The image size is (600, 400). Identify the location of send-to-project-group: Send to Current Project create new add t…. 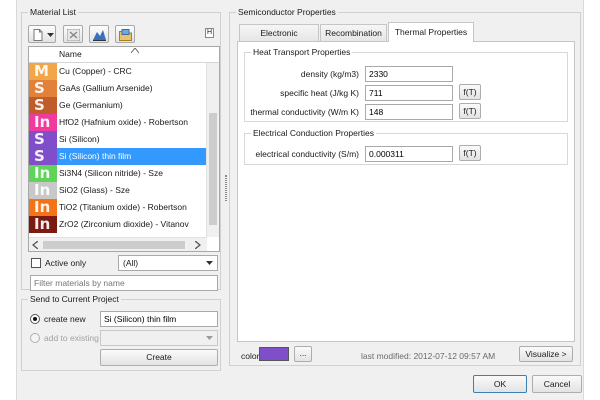
(121, 332).